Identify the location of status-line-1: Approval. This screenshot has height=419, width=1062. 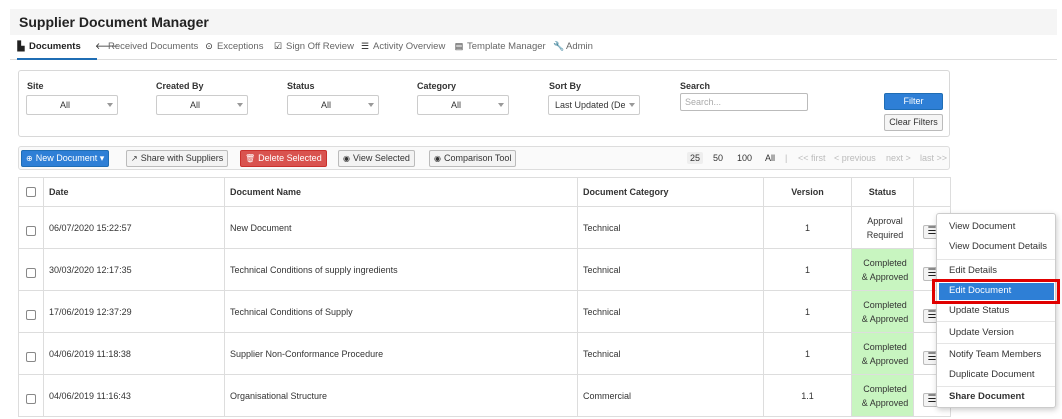
(885, 220).